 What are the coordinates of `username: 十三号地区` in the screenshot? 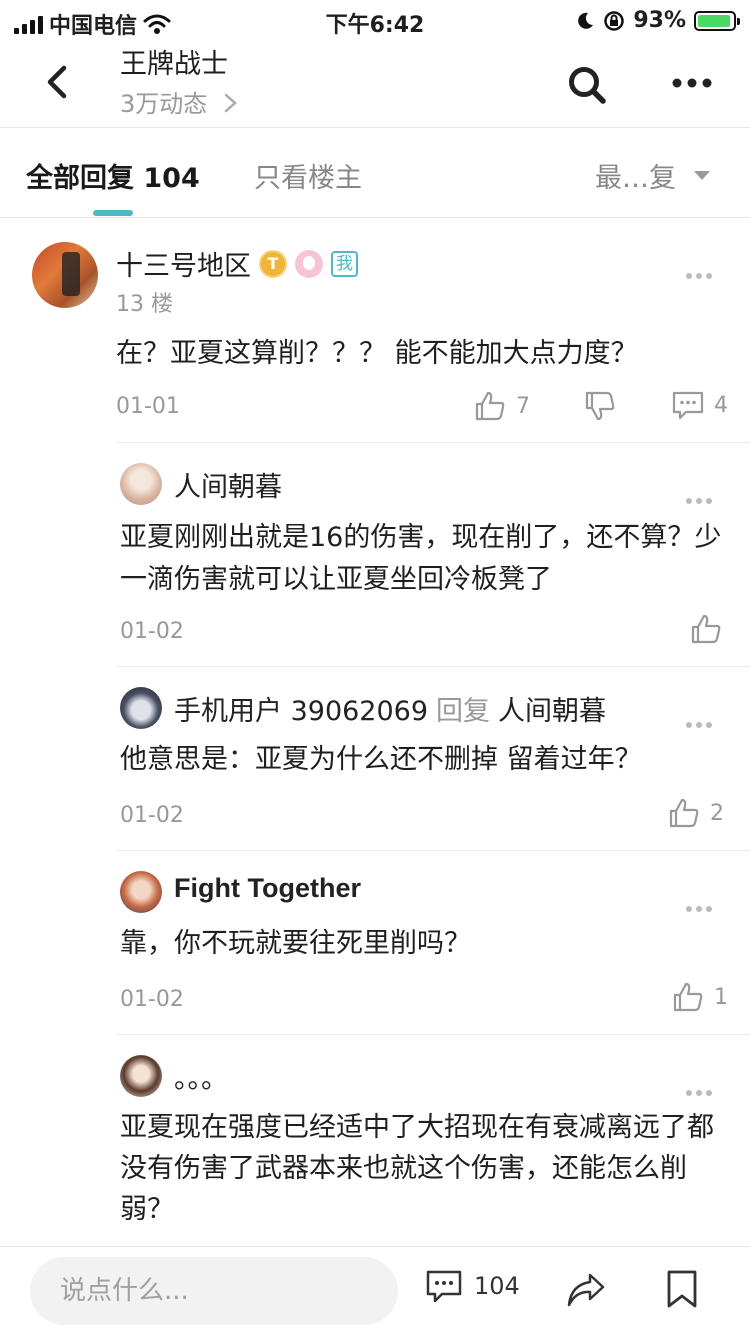 It's located at (183, 266).